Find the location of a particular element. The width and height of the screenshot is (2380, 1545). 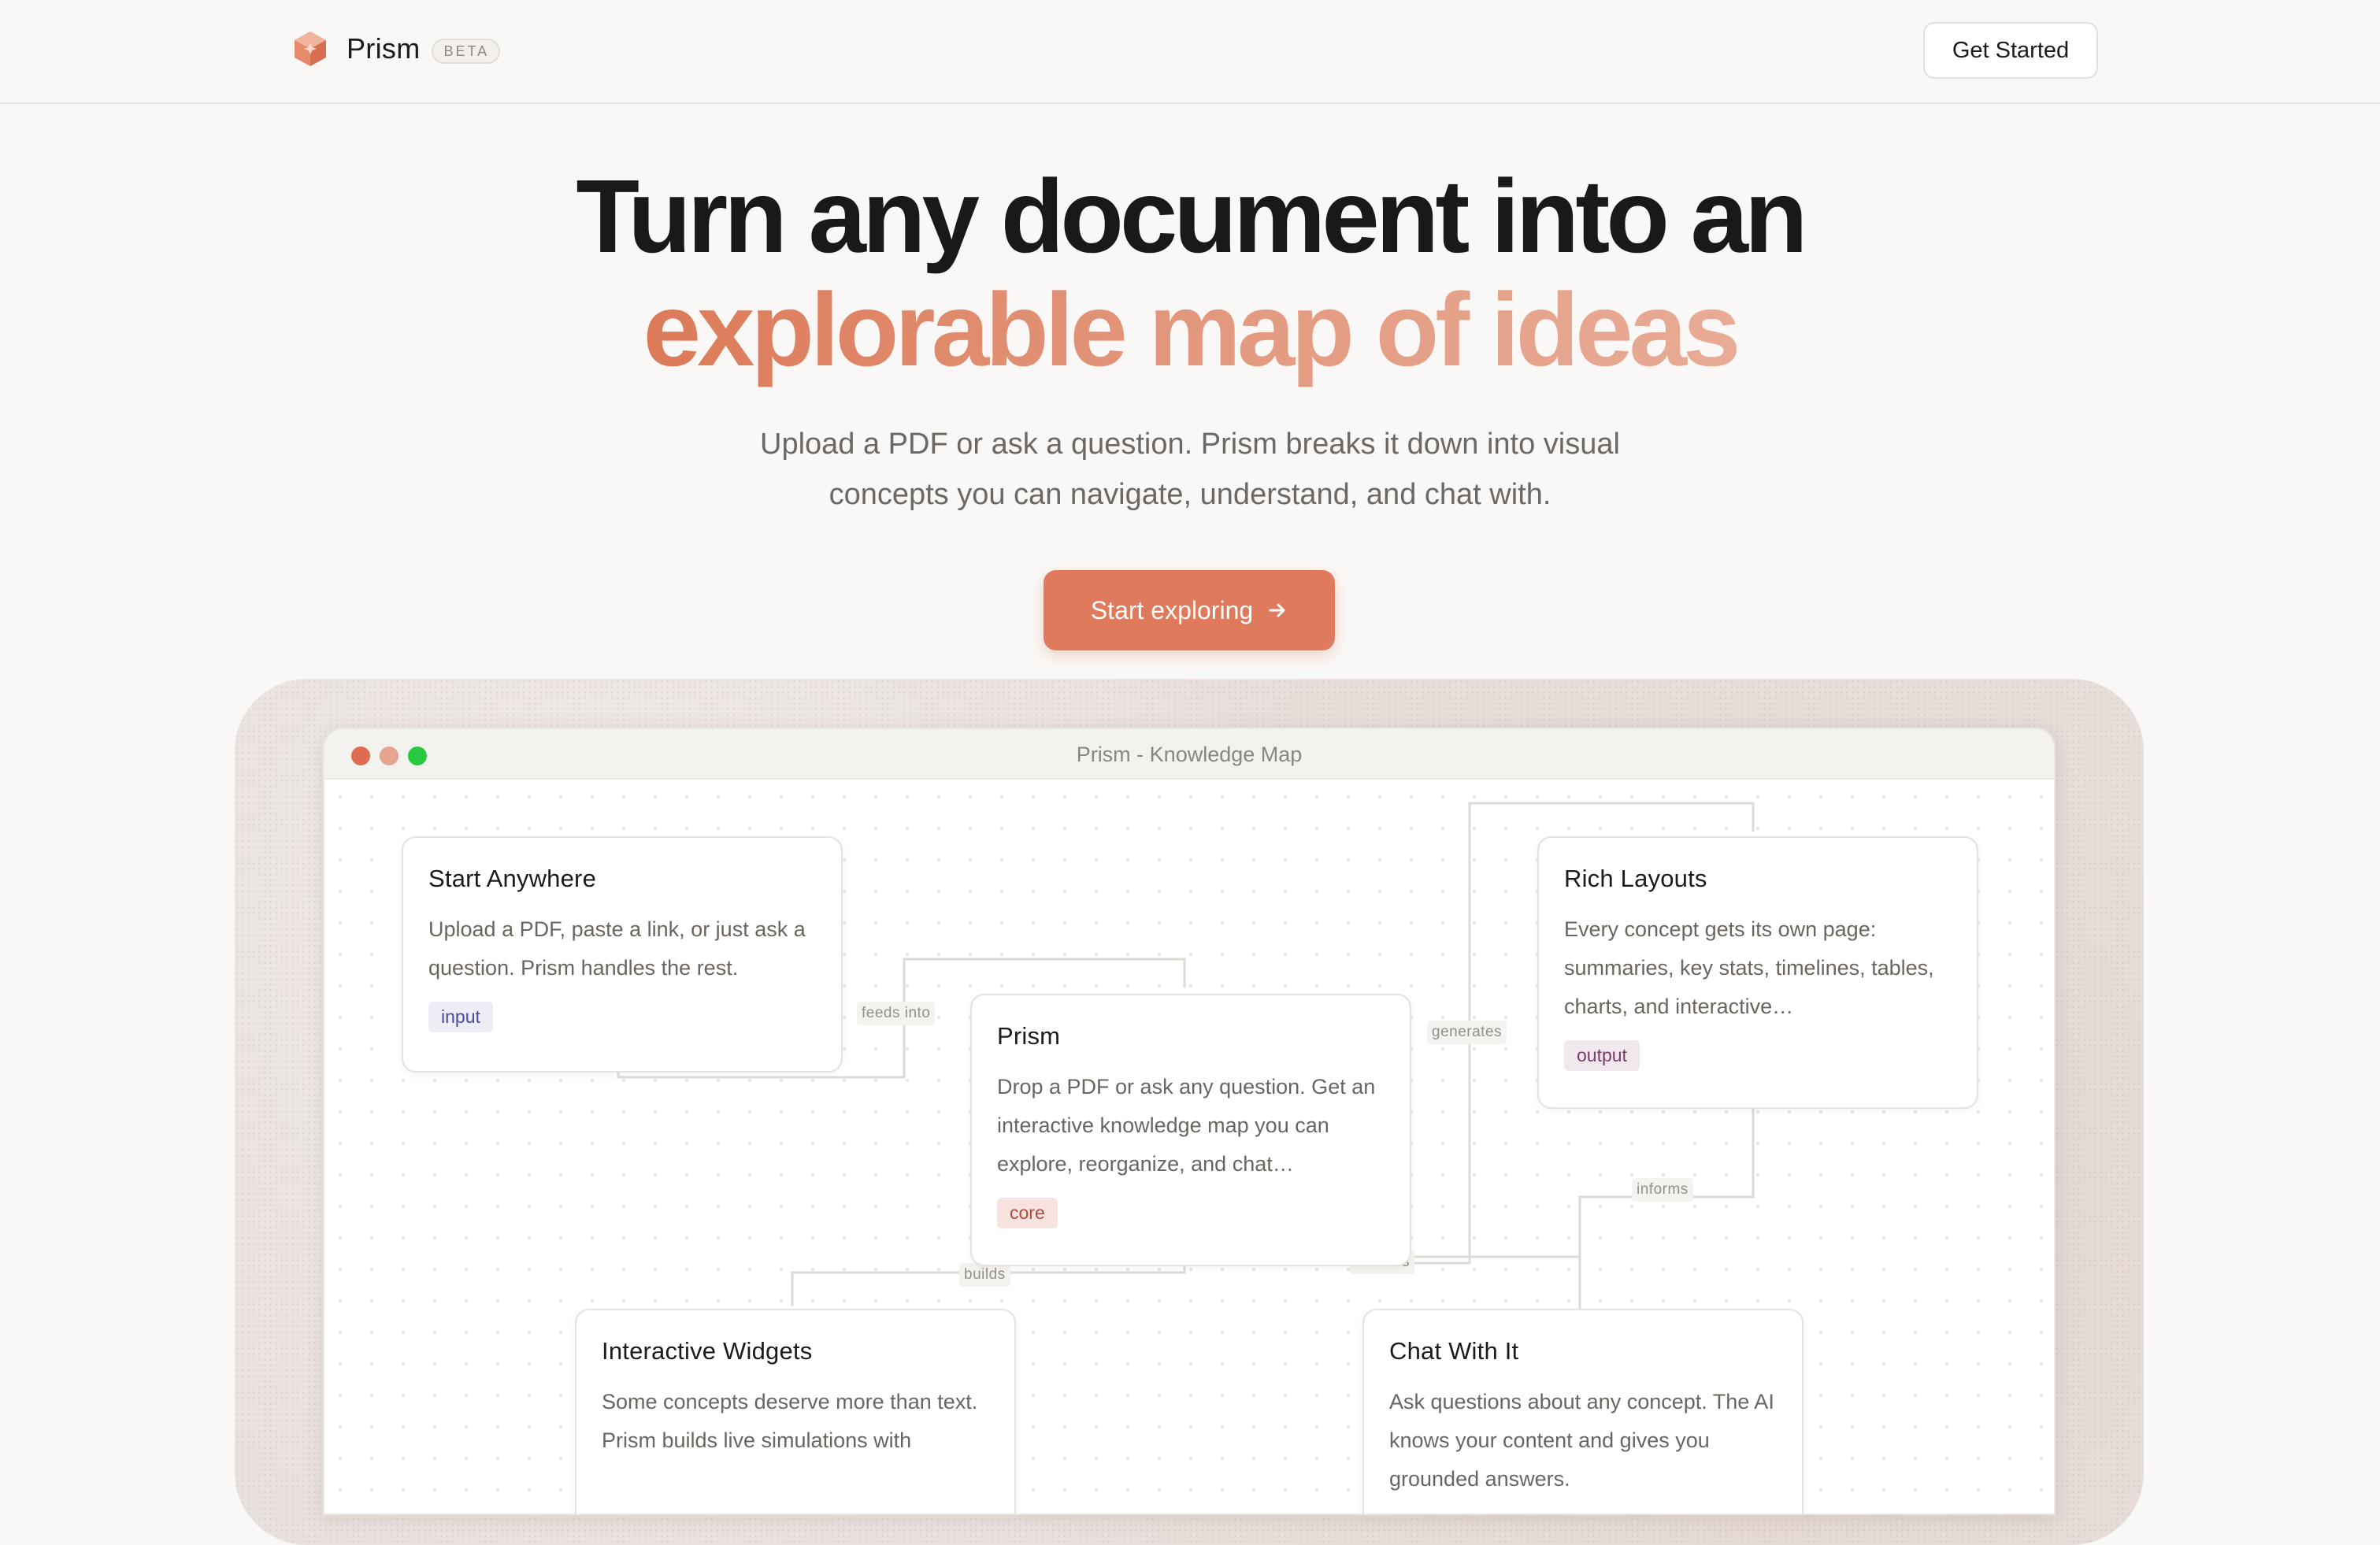

top-nav: Prism BETA Get Started is located at coordinates (1190, 52).